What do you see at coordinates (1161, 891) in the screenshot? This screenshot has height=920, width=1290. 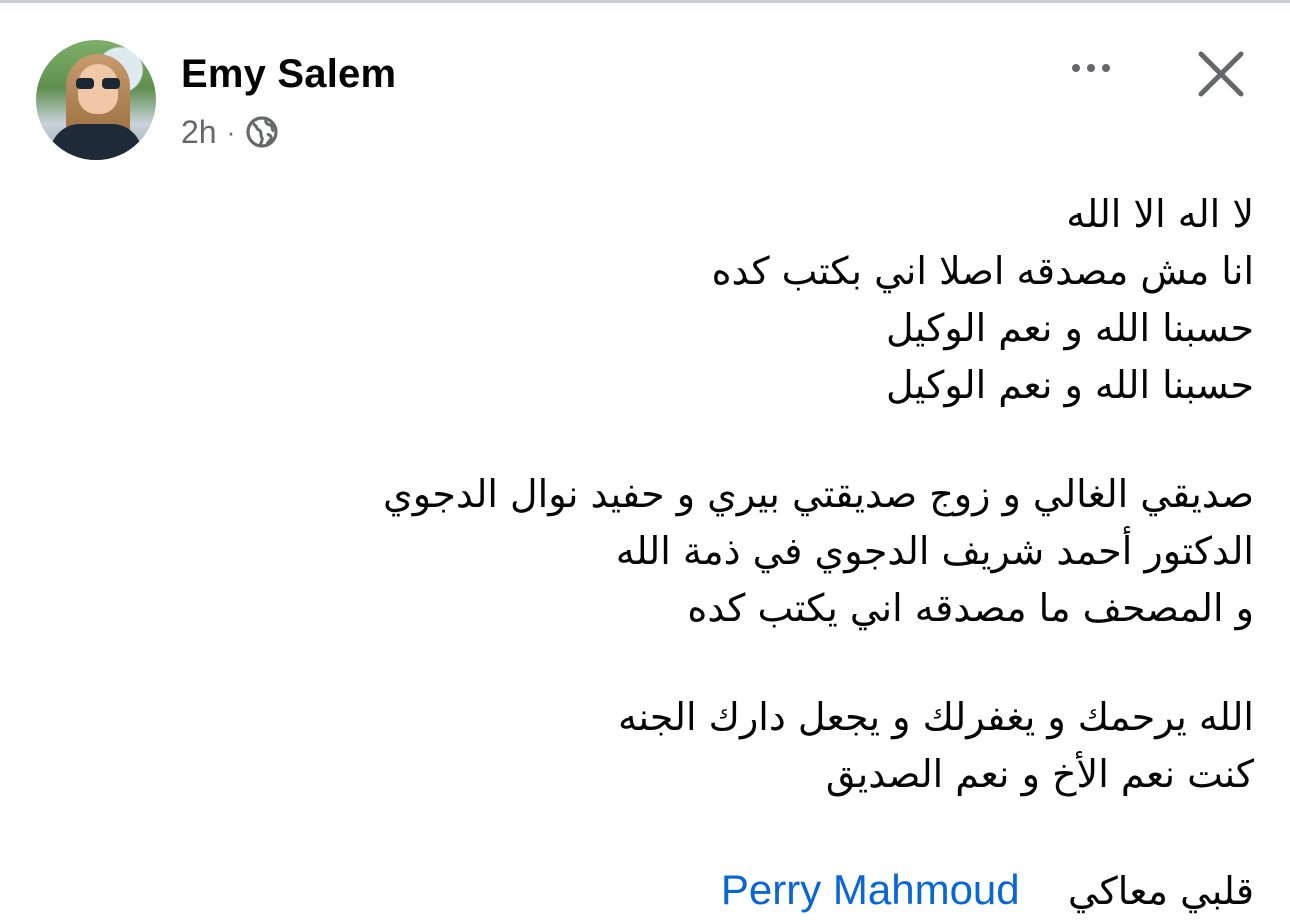 I see `closing-text: قلبي معاكي` at bounding box center [1161, 891].